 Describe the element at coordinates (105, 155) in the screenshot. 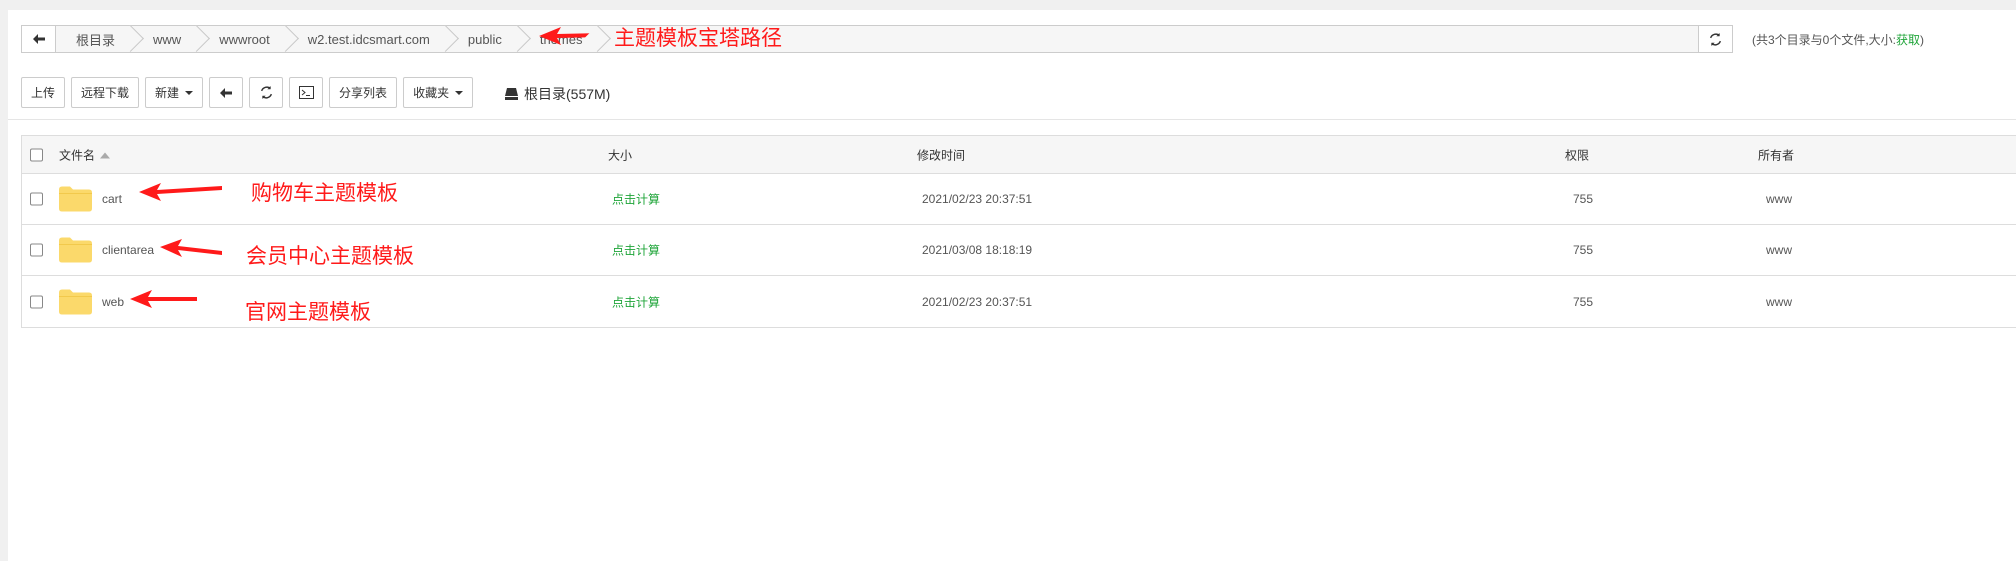

I see `sort-asc-icon` at that location.